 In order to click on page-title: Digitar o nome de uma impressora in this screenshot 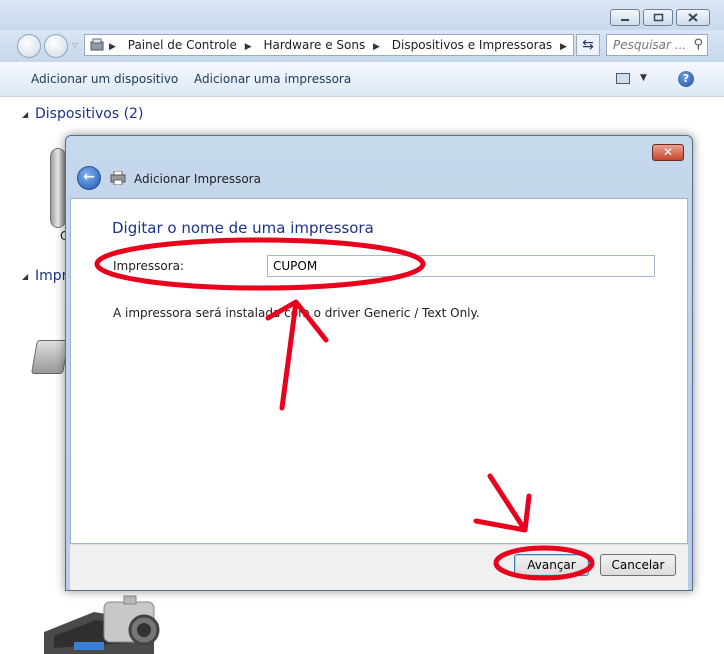, I will do `click(243, 228)`.